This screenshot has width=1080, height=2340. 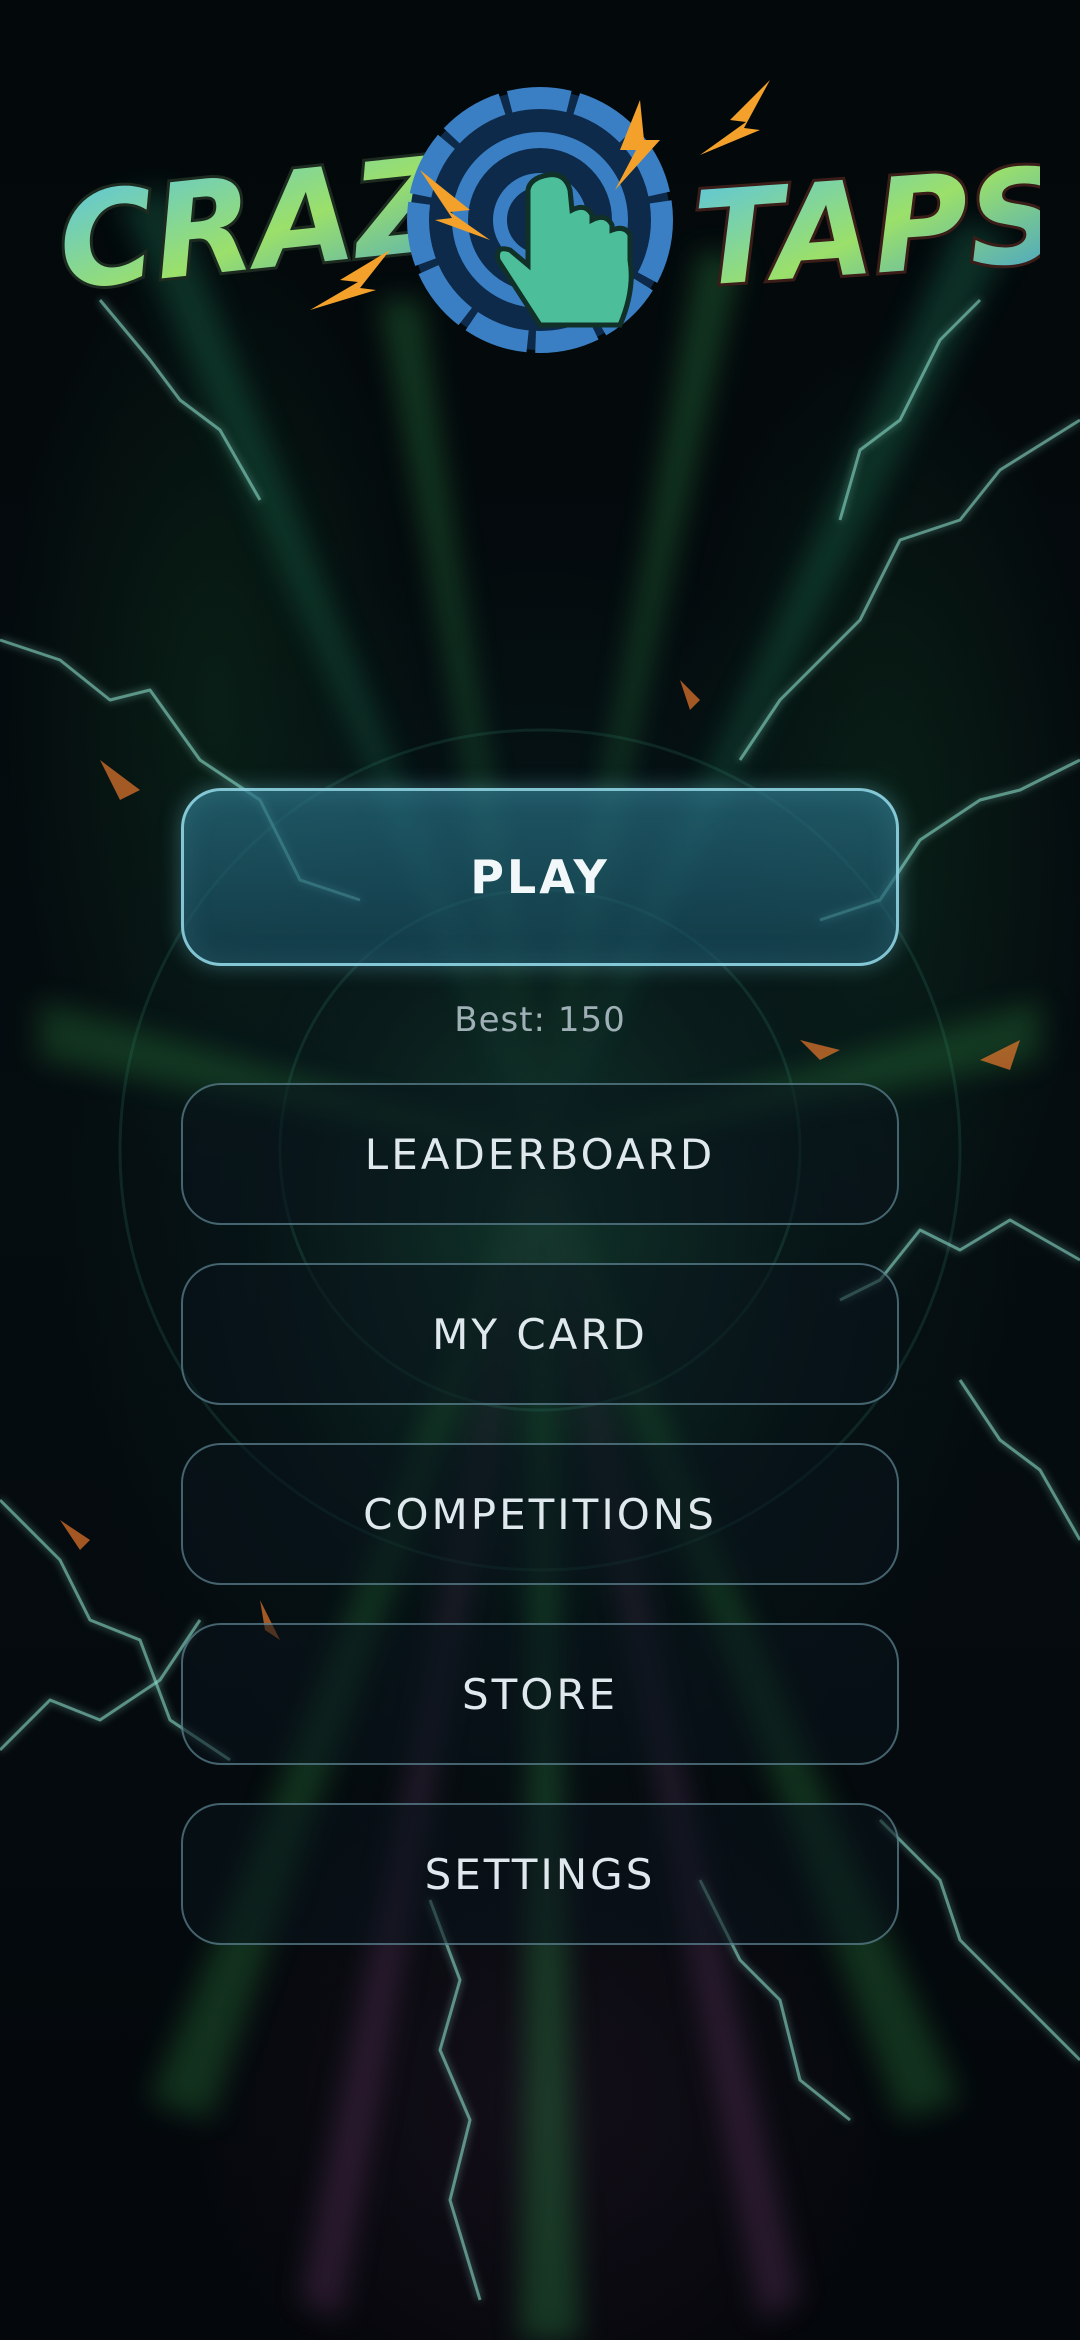 I want to click on play-button: PLAY, so click(x=540, y=877).